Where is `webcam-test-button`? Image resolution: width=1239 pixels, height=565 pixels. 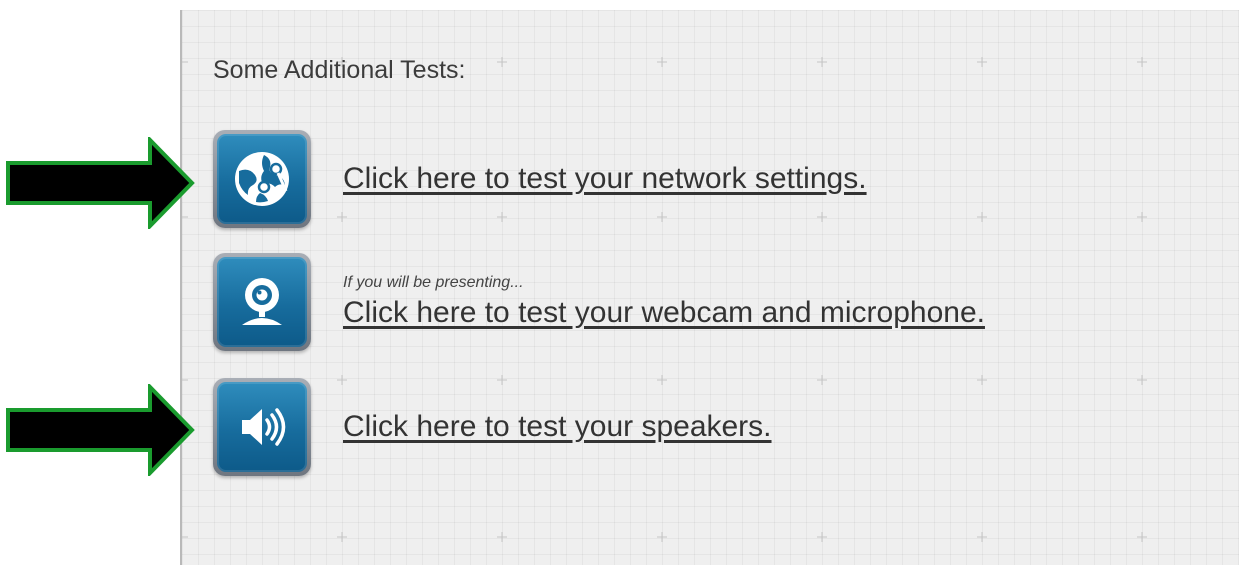
webcam-test-button is located at coordinates (262, 302).